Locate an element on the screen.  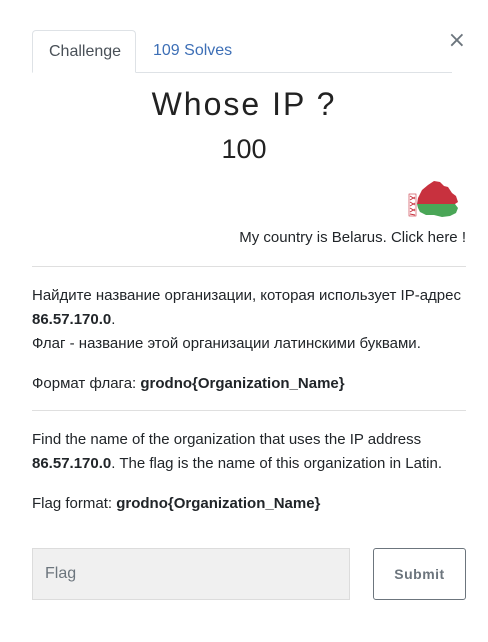
en-ip-address: 86.57.170.0 is located at coordinates (72, 463).